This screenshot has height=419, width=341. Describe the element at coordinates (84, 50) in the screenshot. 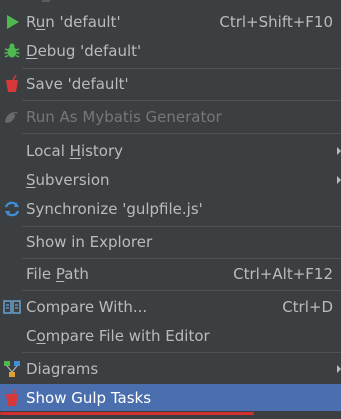

I see `menu-item-label: Debug 'default'` at that location.